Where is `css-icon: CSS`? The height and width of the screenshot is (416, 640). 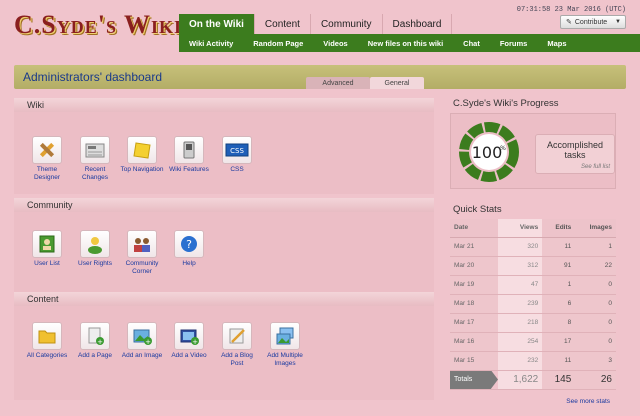
css-icon: CSS is located at coordinates (237, 150).